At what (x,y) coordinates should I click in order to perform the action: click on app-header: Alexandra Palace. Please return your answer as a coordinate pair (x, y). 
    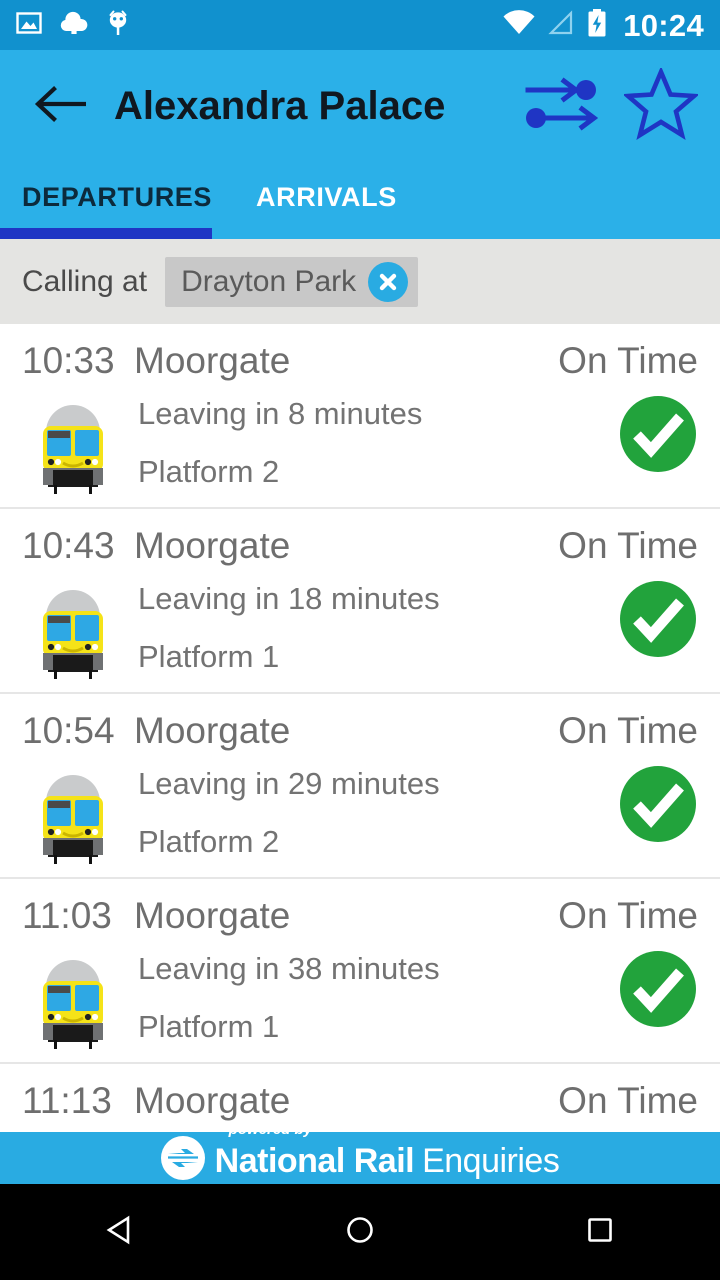
    Looking at the image, I should click on (360, 106).